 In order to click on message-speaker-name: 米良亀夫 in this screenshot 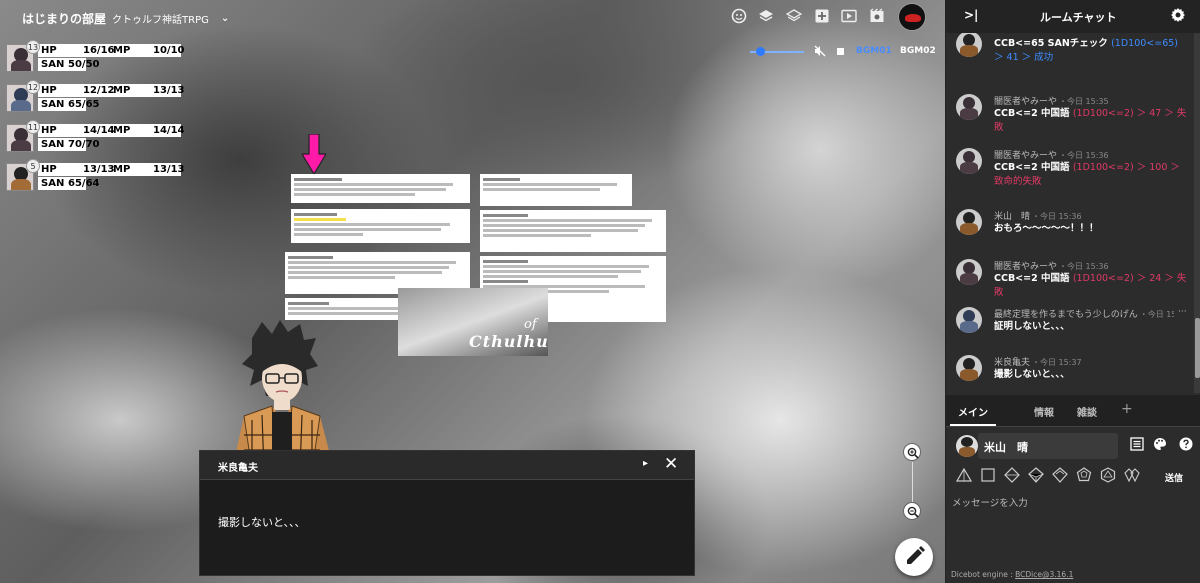, I will do `click(238, 468)`.